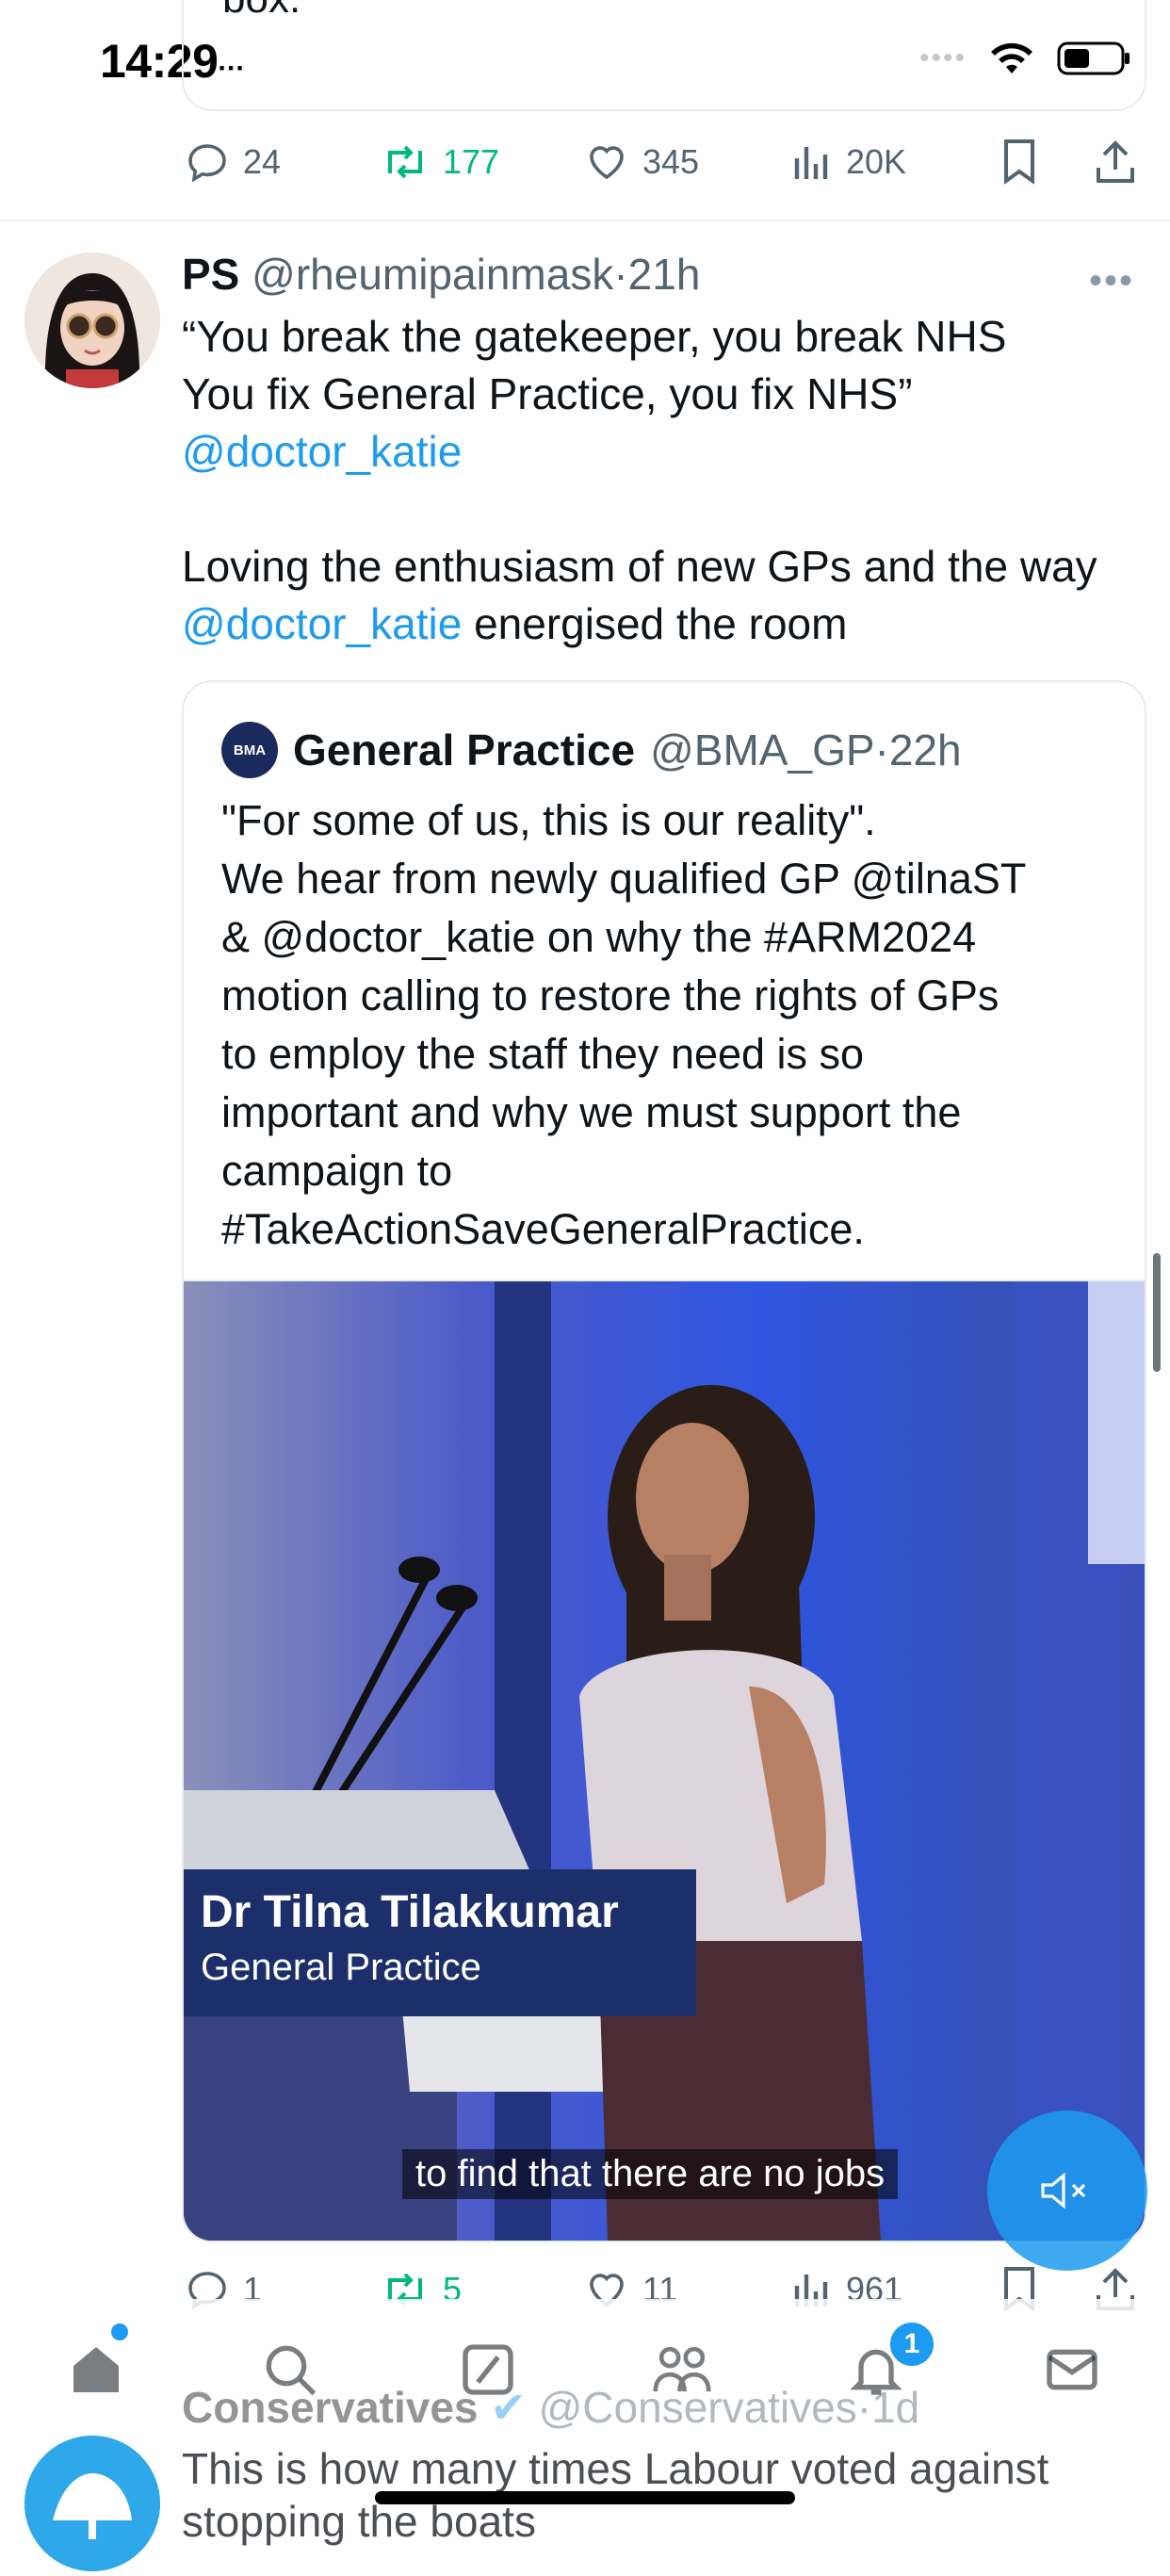  What do you see at coordinates (594, 336) in the screenshot?
I see `tweet-line: “You break the gatekeeper, you break NHS` at bounding box center [594, 336].